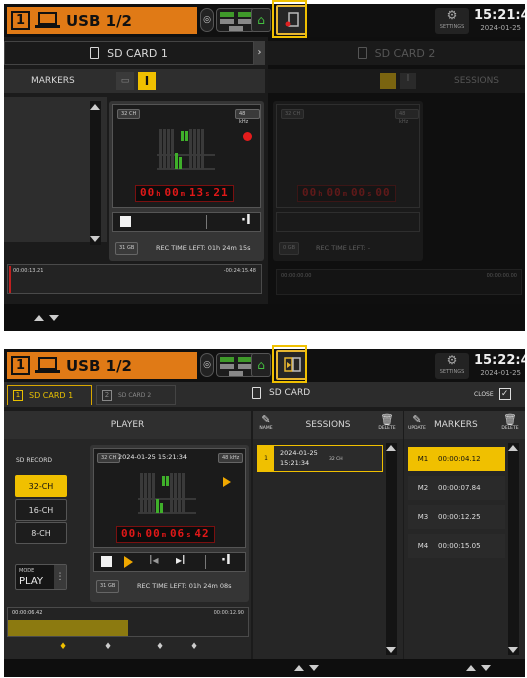 This screenshot has width=527, height=678. What do you see at coordinates (452, 15) in the screenshot?
I see `gear-icon: ⚙` at bounding box center [452, 15].